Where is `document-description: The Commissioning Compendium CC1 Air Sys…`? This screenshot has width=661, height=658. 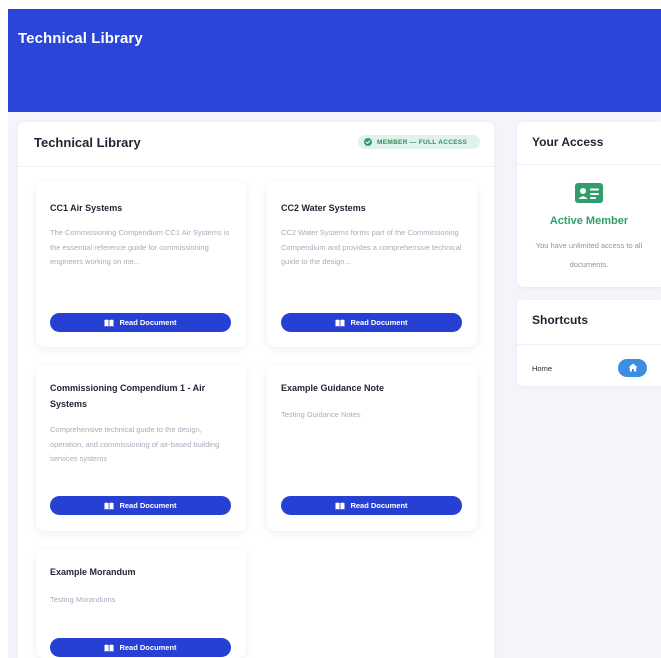 document-description: The Commissioning Compendium CC1 Air Sys… is located at coordinates (140, 247).